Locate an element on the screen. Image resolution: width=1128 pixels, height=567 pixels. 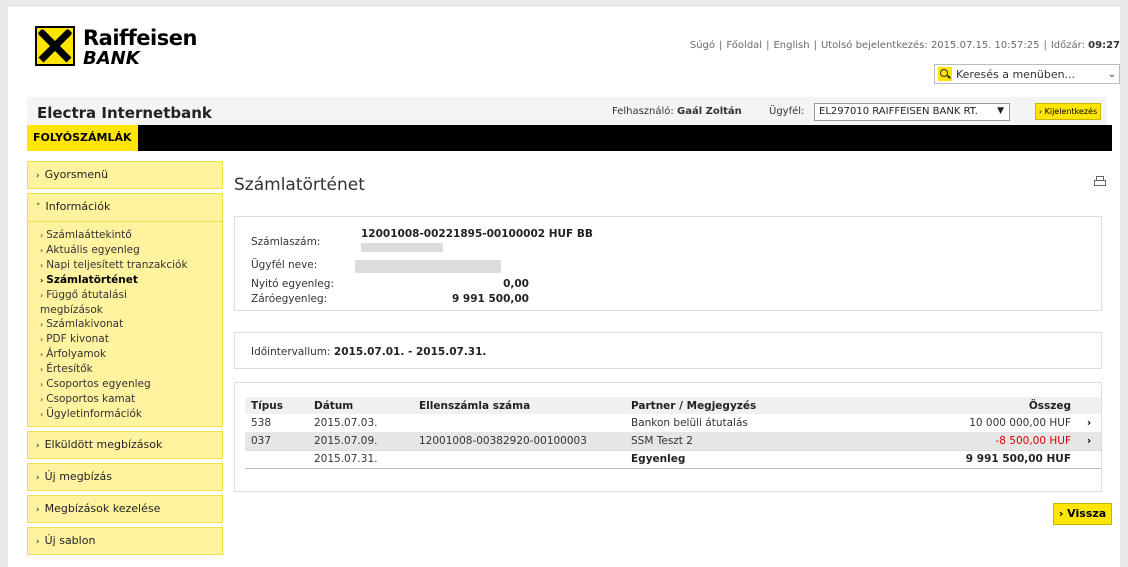
main-nav: FOLYÓSZÁMLÁK is located at coordinates (569, 138).